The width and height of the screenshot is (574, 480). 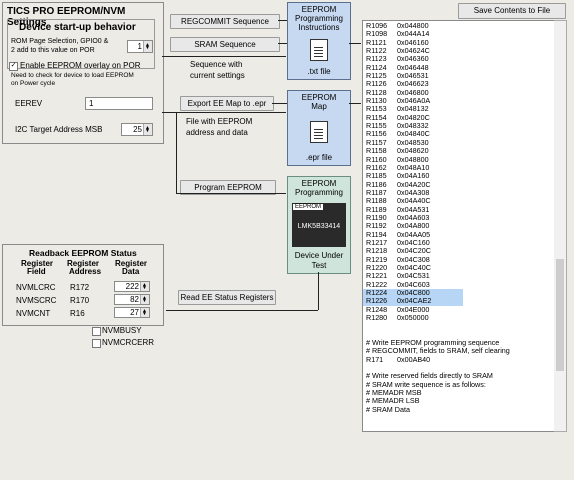 What do you see at coordinates (80, 287) in the screenshot?
I see `table-row-addr: R172` at bounding box center [80, 287].